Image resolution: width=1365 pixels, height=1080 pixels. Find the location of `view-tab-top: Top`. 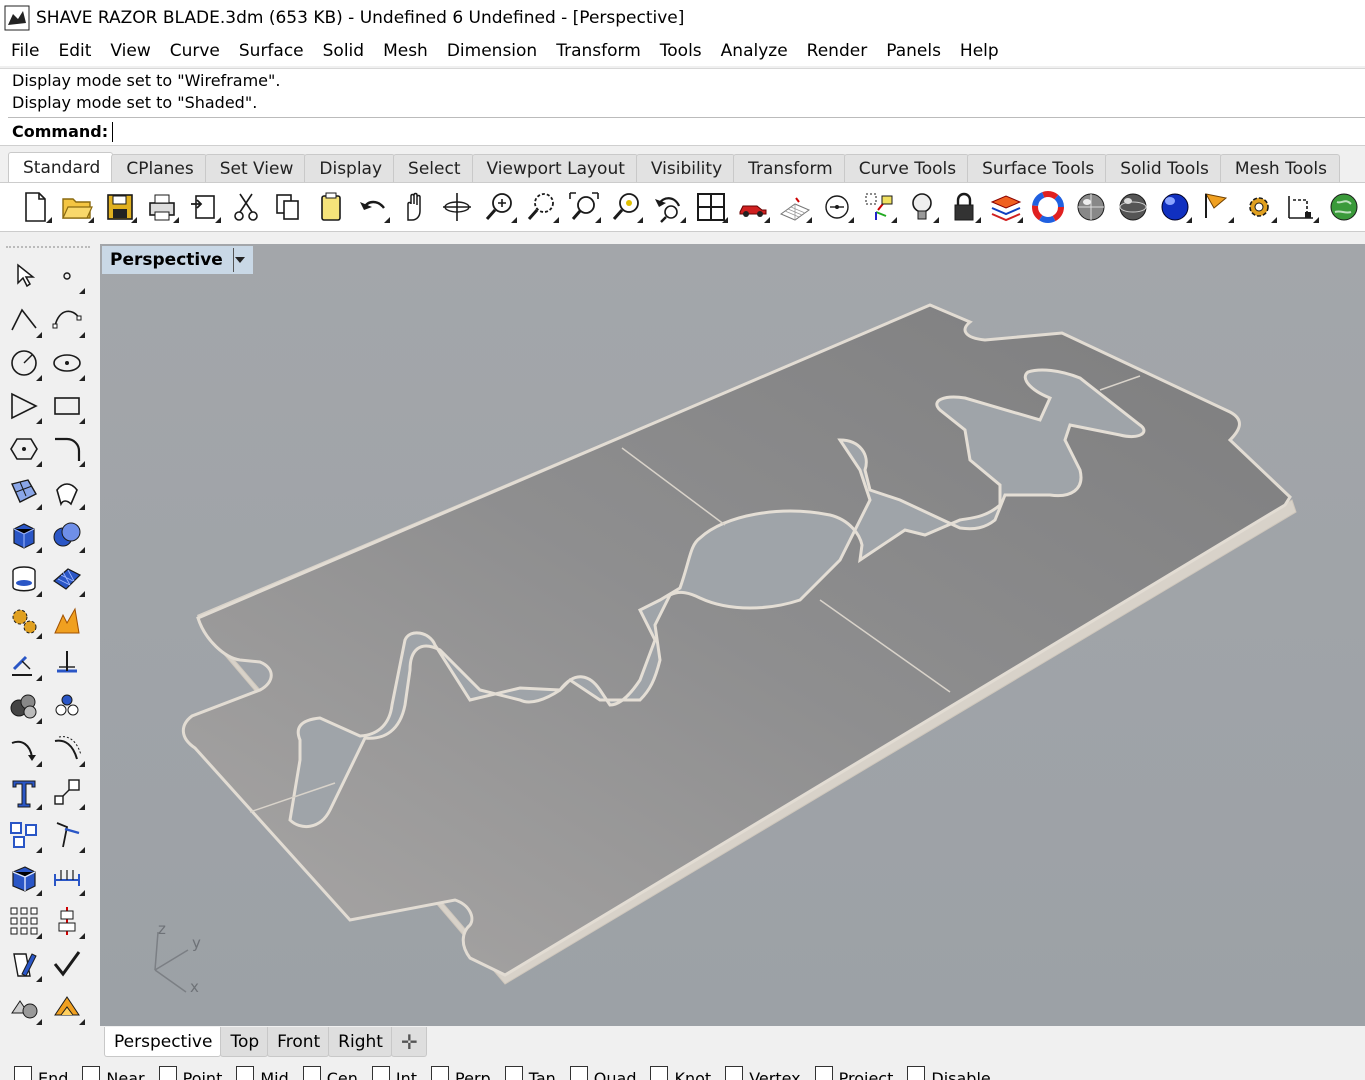

view-tab-top: Top is located at coordinates (244, 1042).